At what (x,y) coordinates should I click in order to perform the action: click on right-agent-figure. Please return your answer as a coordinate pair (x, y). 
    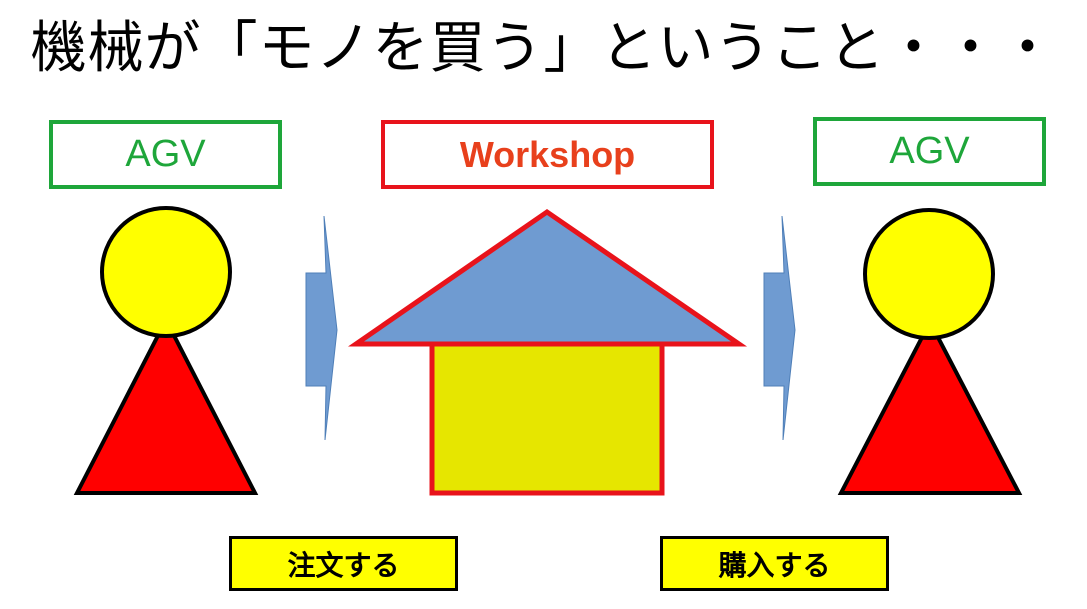
    Looking at the image, I should click on (930, 351).